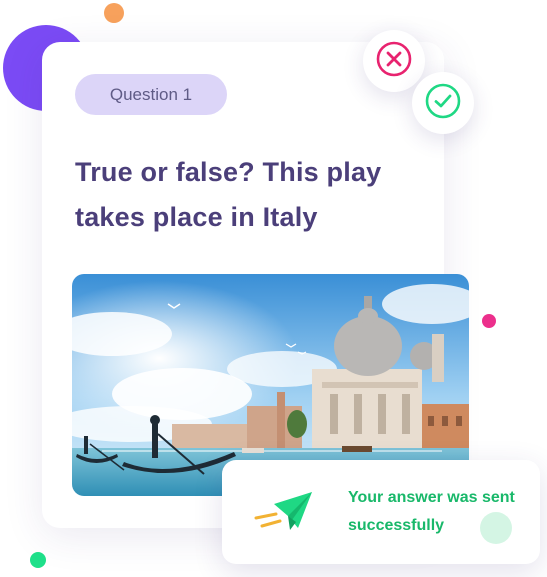 This screenshot has width=547, height=577. Describe the element at coordinates (431, 511) in the screenshot. I see `toast-message: Your answer was sent successfully` at that location.